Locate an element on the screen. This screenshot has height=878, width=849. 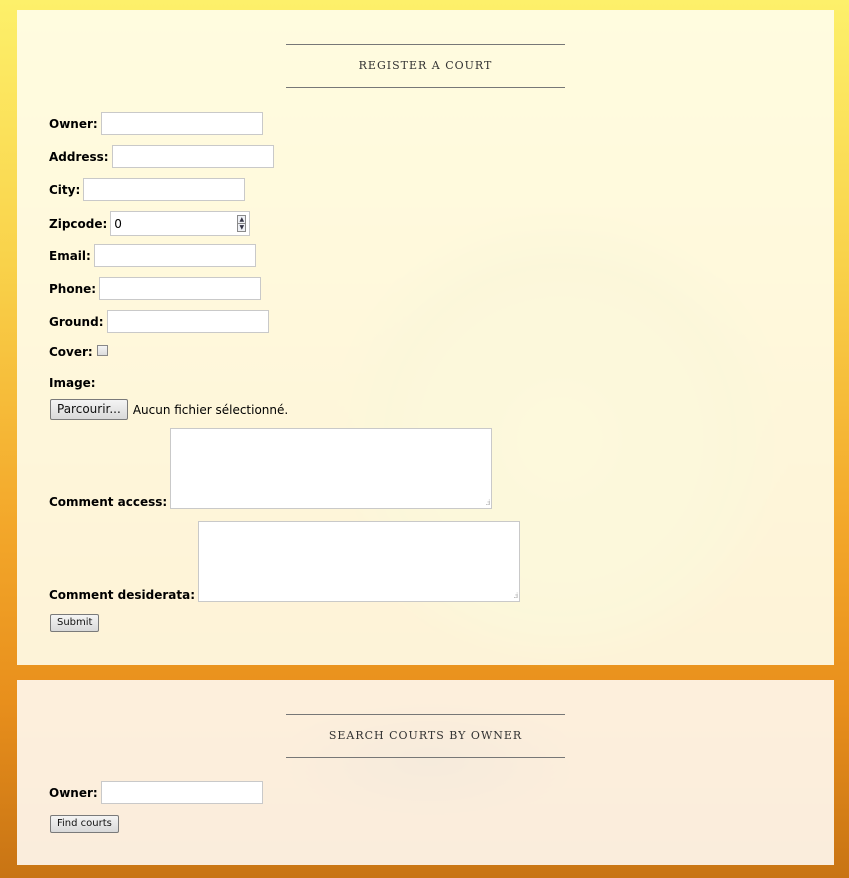
email-label: Email: is located at coordinates (70, 255).